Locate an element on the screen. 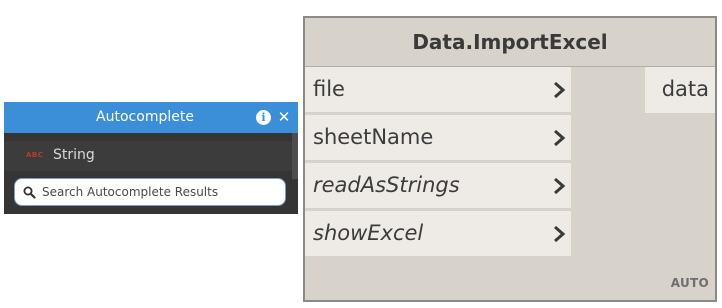  output-port-label: data is located at coordinates (685, 89).